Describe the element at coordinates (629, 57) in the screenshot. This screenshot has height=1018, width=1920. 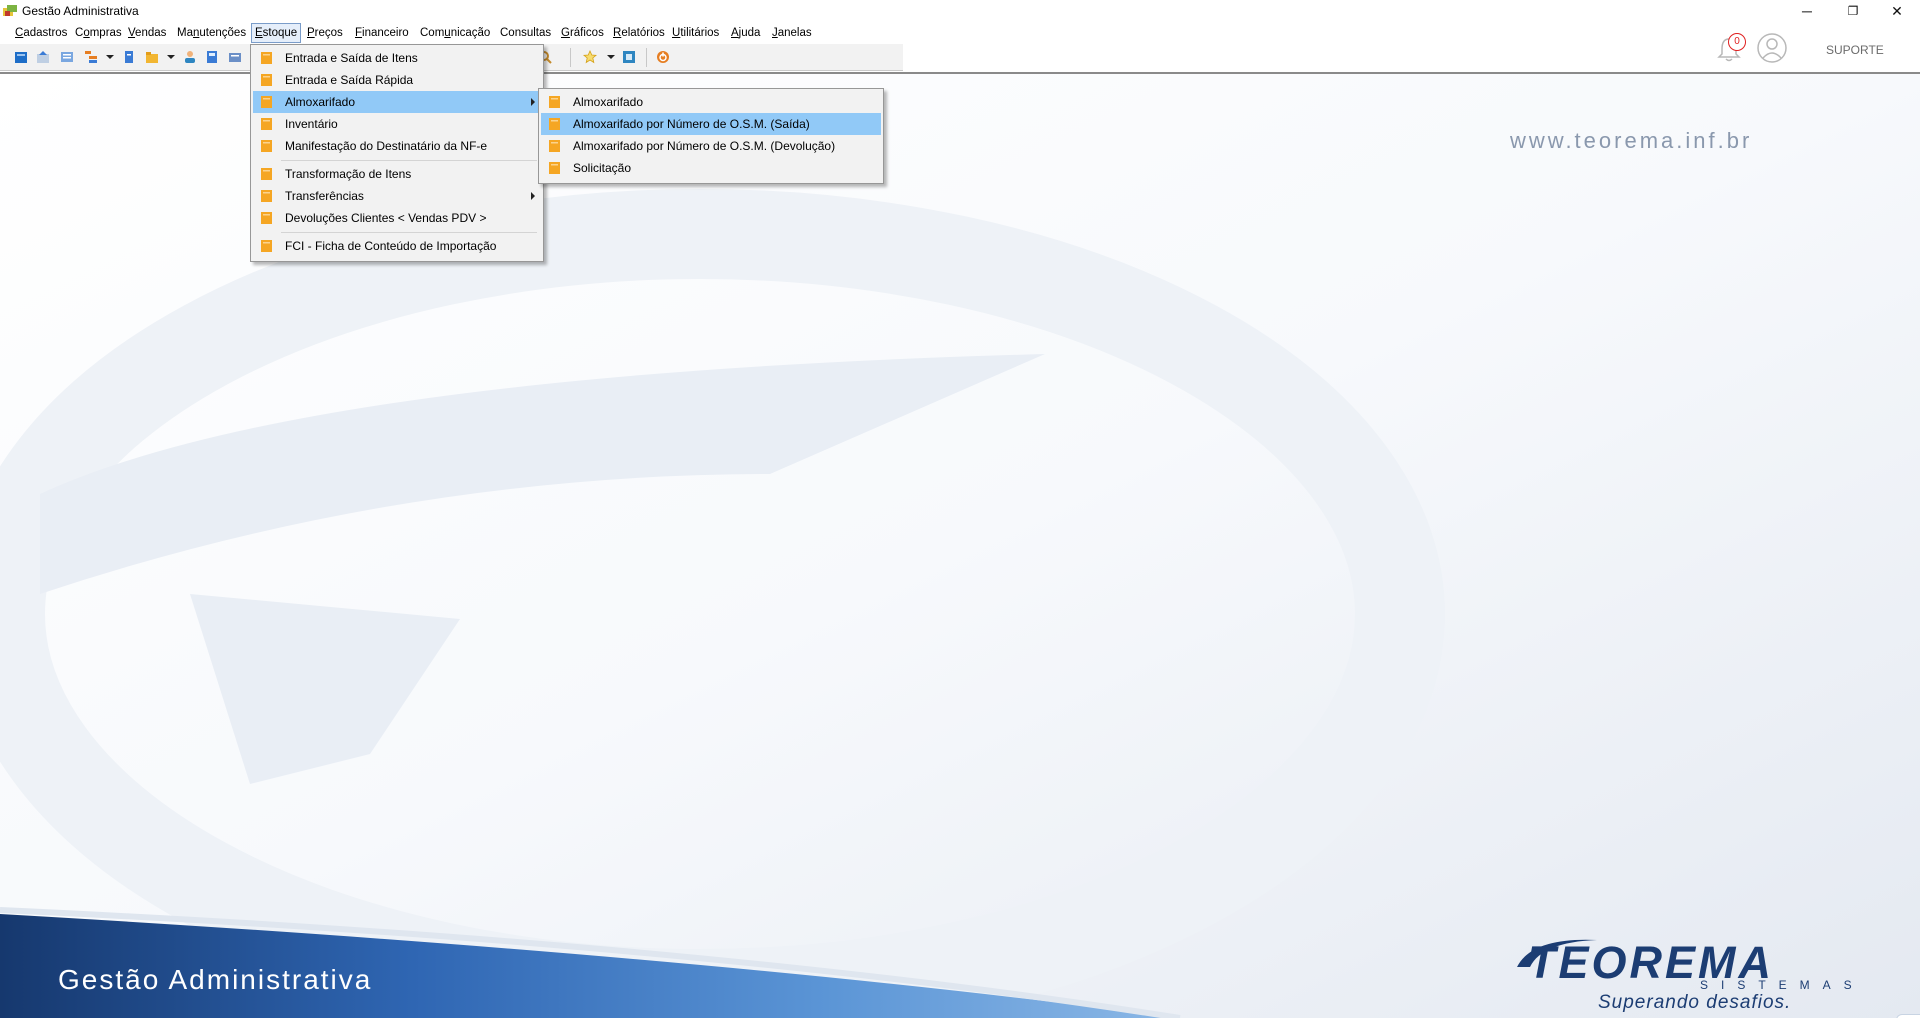
I see `blue-box-icon` at that location.